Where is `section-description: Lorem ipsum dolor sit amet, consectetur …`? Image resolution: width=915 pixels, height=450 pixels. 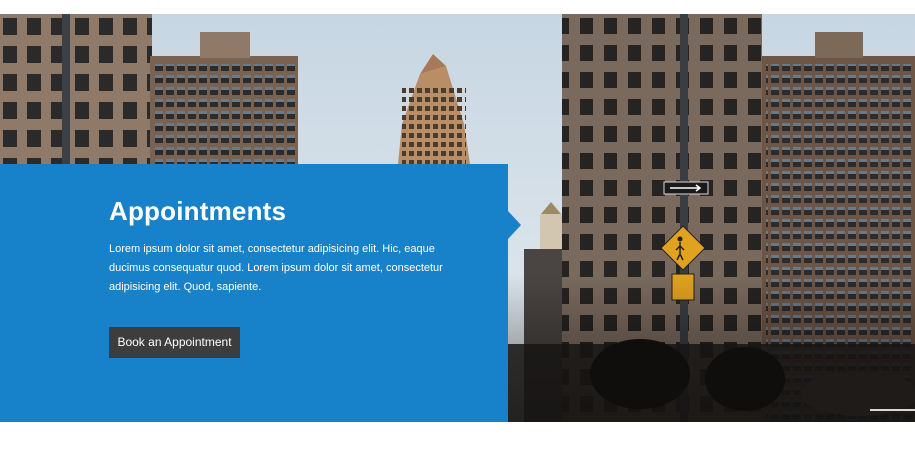
section-description: Lorem ipsum dolor sit amet, consectetur … is located at coordinates (276, 268).